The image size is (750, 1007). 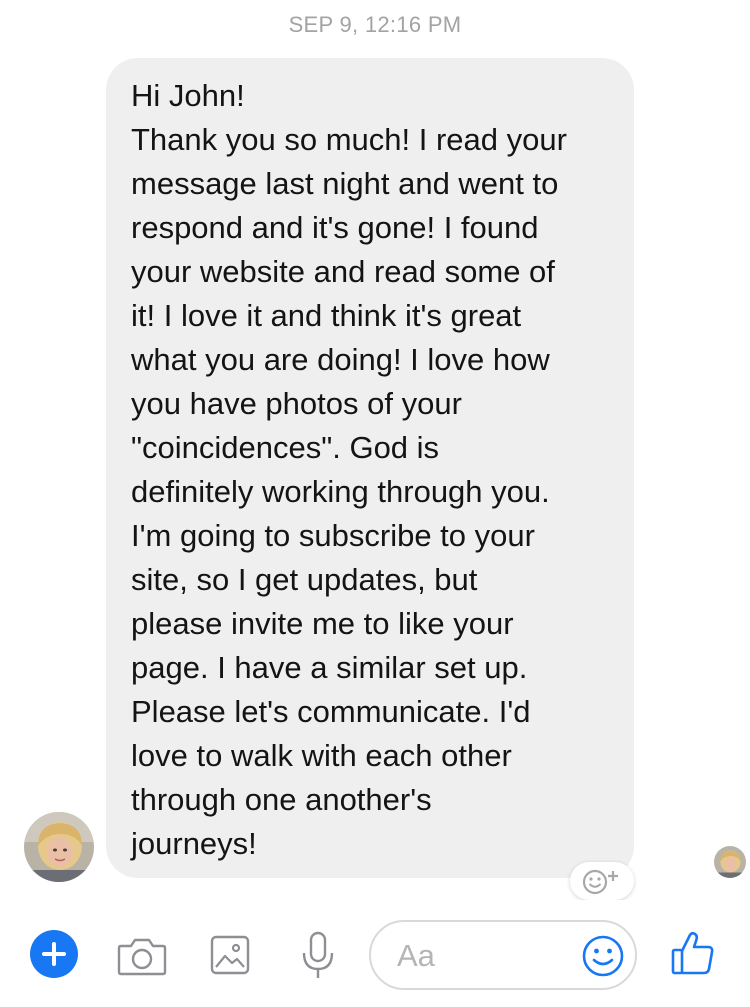 I want to click on message-line: Thank you so much! I read your, so click(x=349, y=139).